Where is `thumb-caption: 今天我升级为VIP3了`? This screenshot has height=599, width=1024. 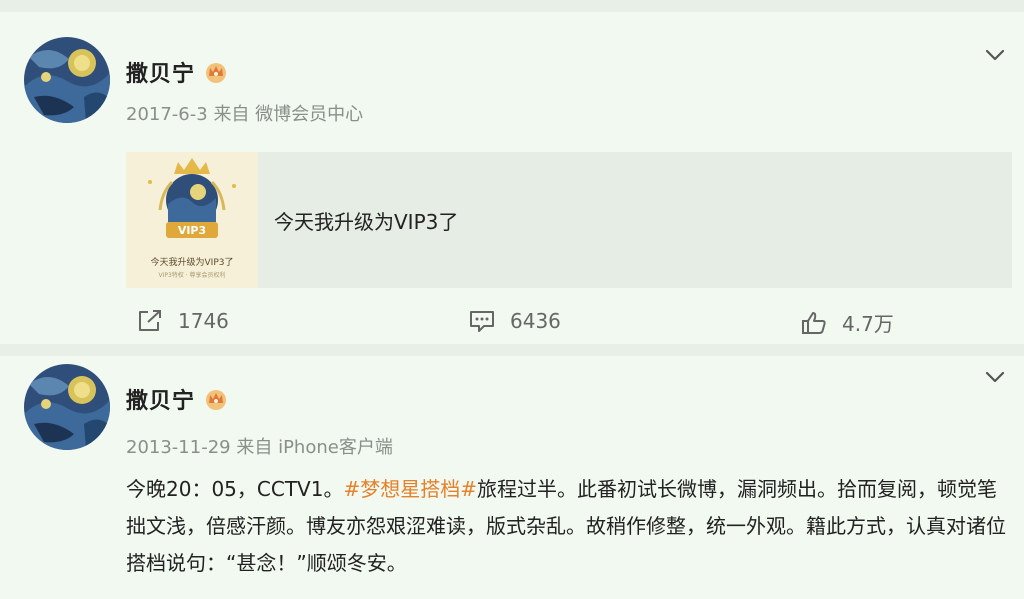 thumb-caption: 今天我升级为VIP3了 is located at coordinates (192, 263).